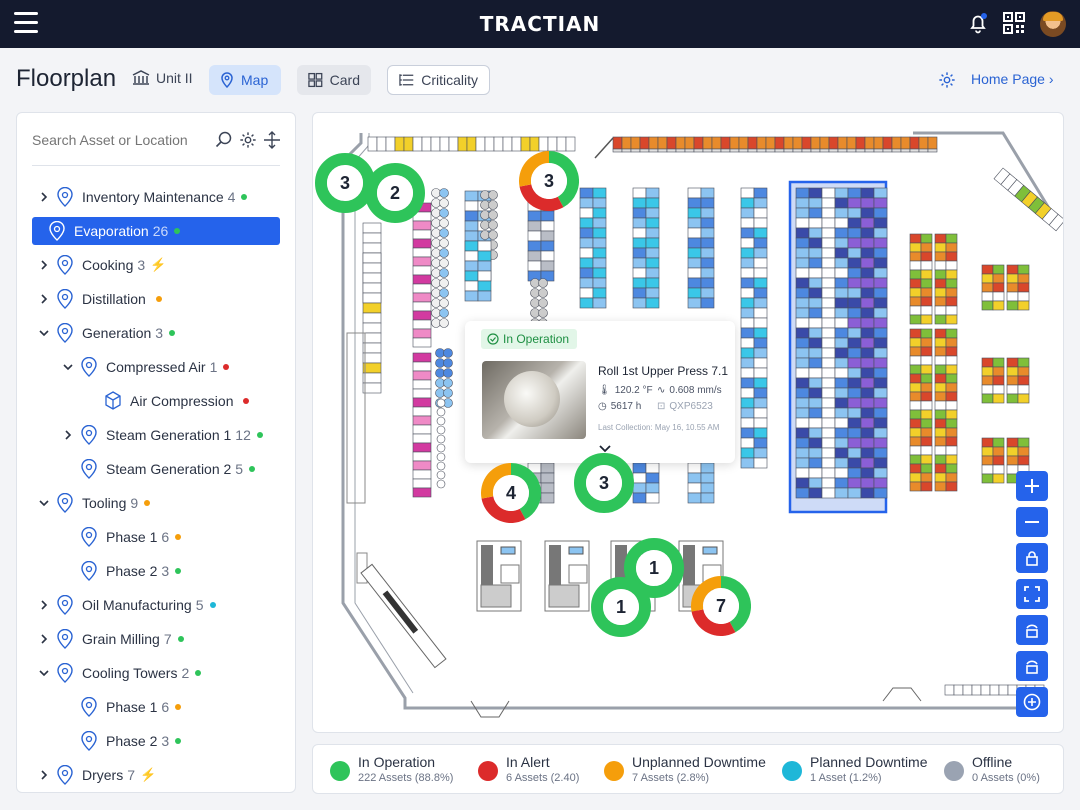  I want to click on unit-selector: Unit II, so click(162, 78).